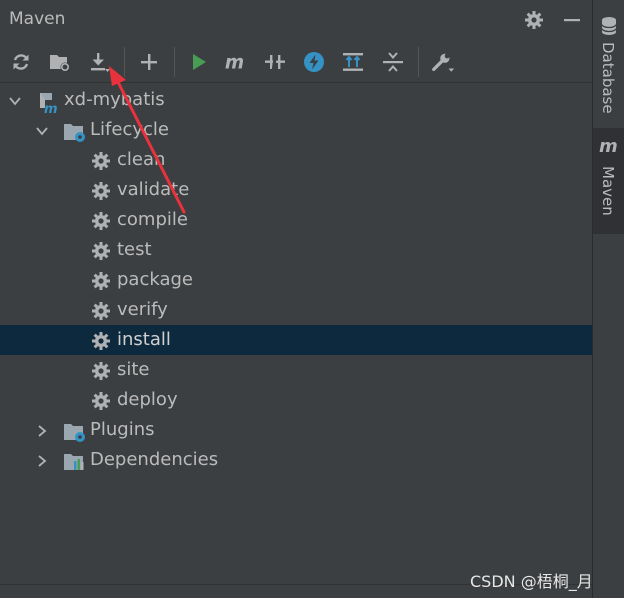 This screenshot has width=624, height=598. Describe the element at coordinates (74, 131) in the screenshot. I see `lifecycle-folder-gear-icon` at that location.